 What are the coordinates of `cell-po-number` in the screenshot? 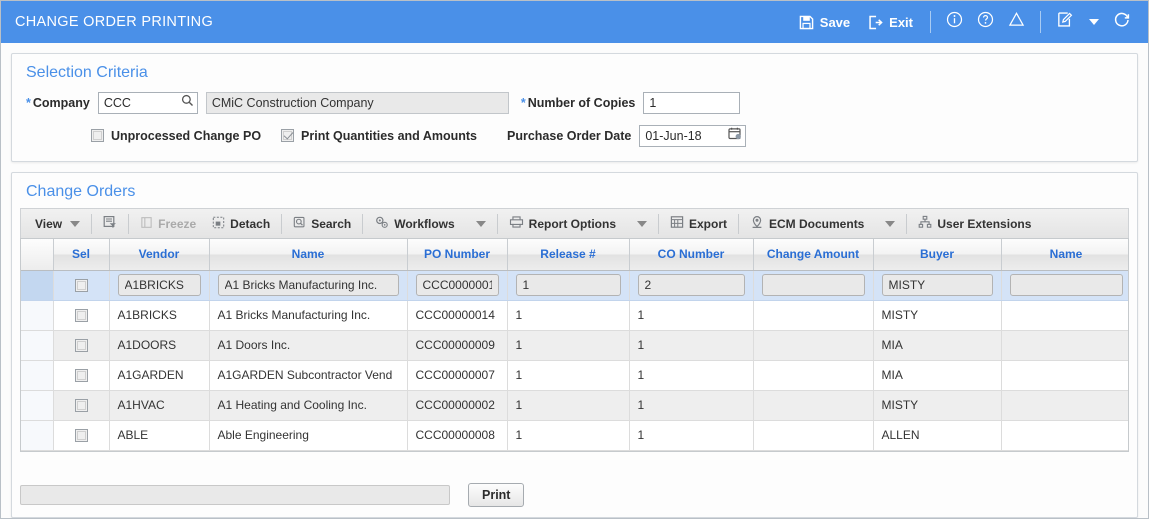 It's located at (457, 285).